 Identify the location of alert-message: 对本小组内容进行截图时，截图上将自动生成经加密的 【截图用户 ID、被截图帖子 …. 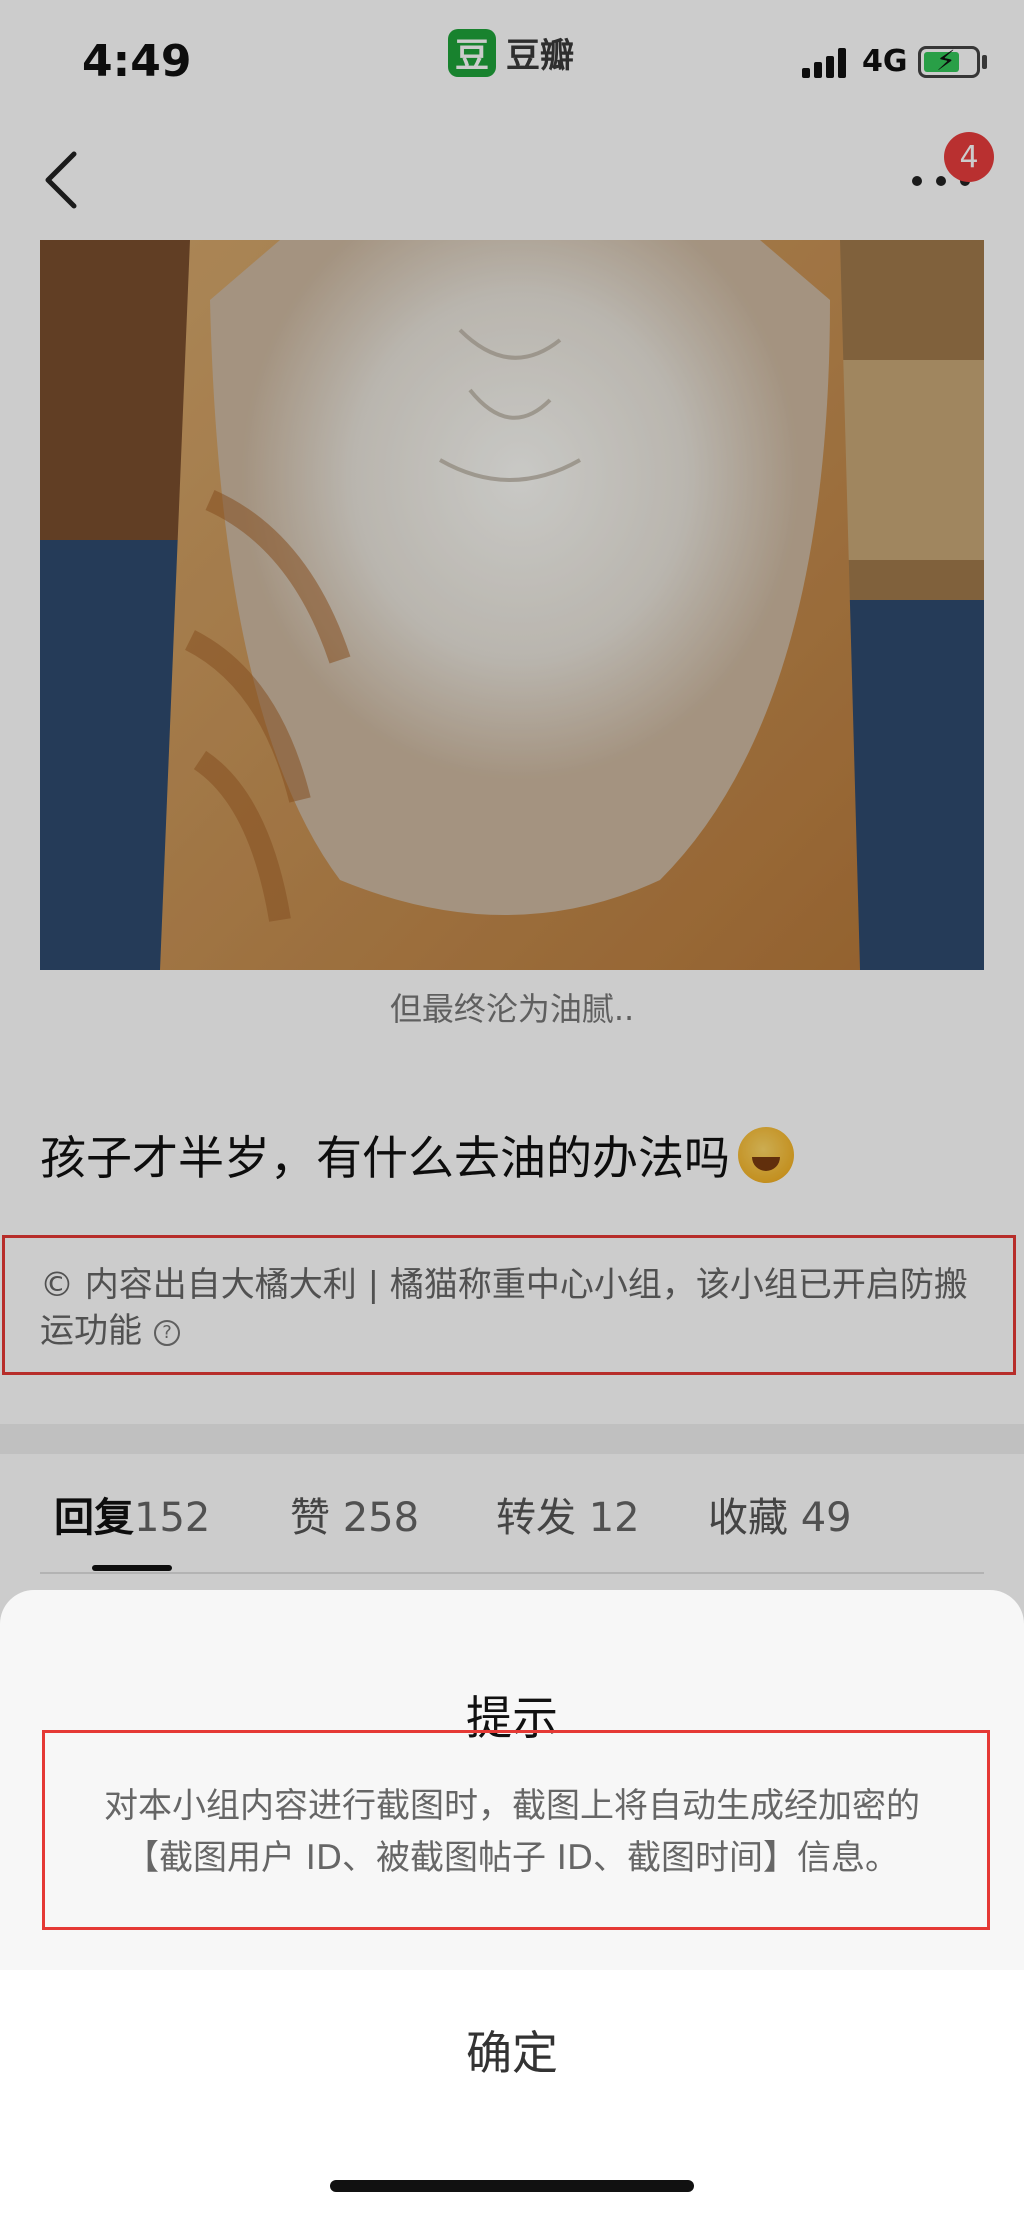
(512, 1832).